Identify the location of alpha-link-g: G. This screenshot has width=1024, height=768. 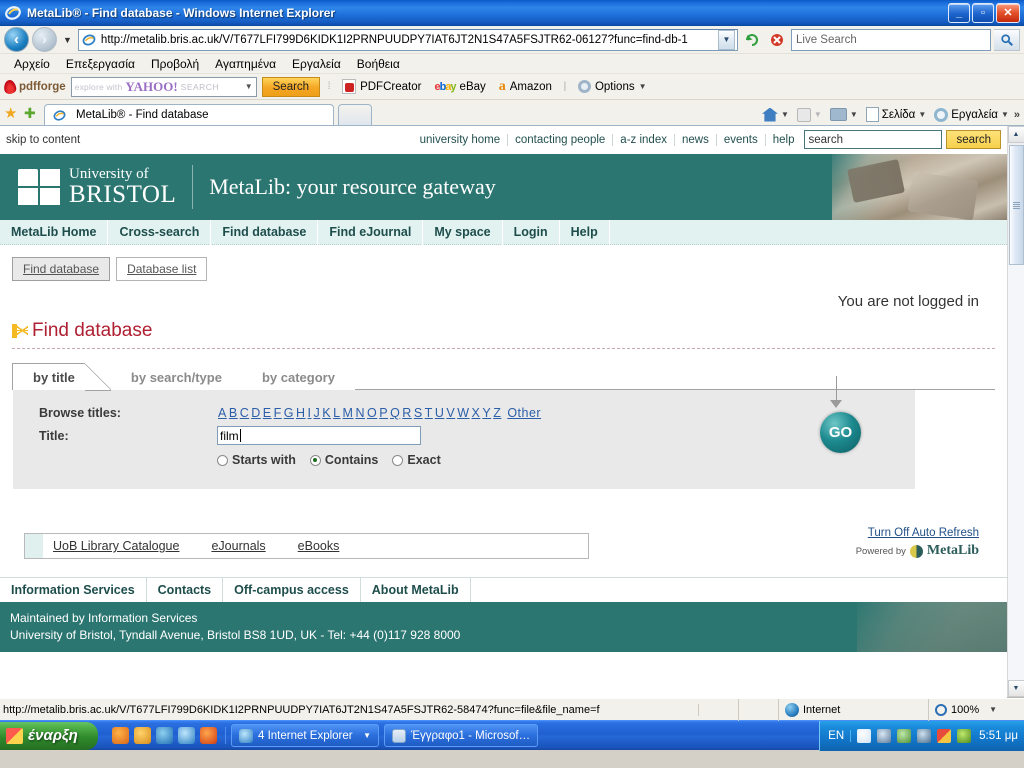
(289, 413).